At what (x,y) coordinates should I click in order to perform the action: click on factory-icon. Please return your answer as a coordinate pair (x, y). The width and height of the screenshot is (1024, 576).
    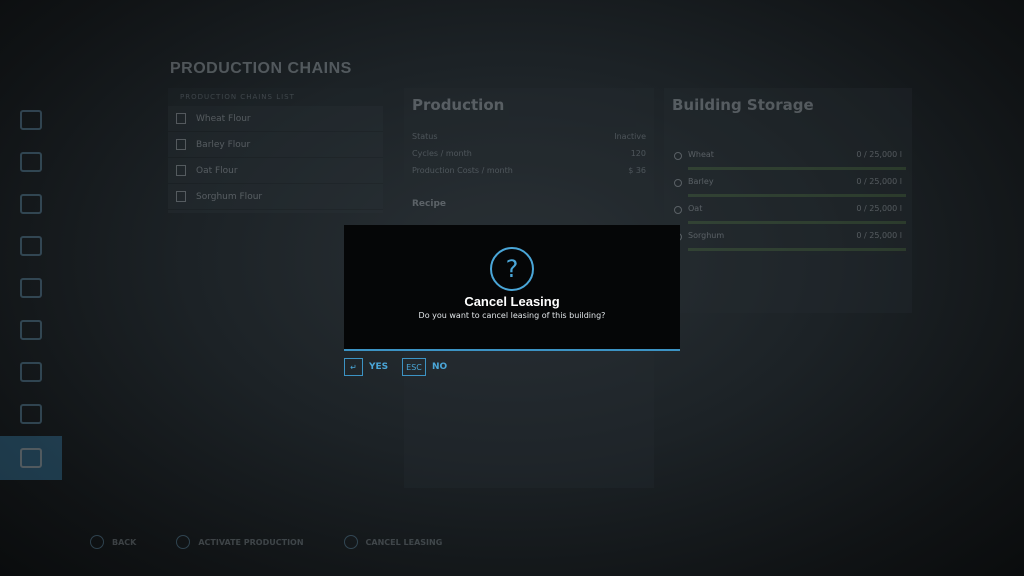
    Looking at the image, I should click on (31, 458).